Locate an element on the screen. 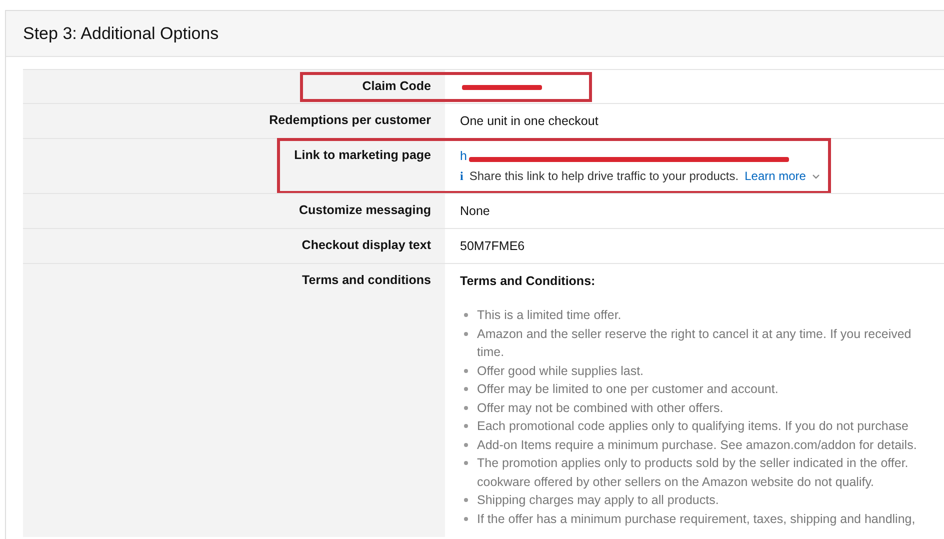 The width and height of the screenshot is (944, 539). hint-text: Share this link to help drive traffic to your products. is located at coordinates (604, 176).